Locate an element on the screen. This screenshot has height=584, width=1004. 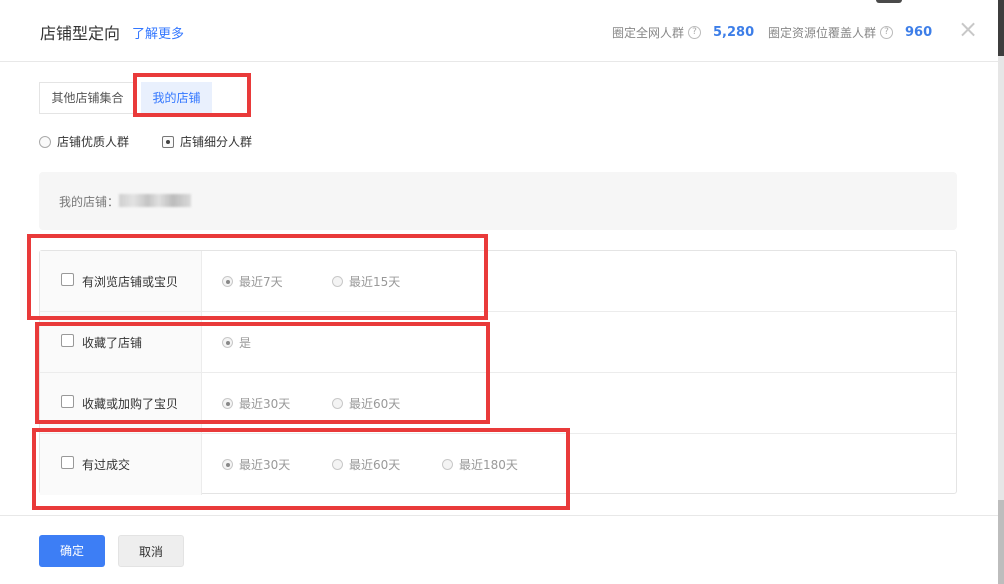
row-label: 有过成交 is located at coordinates (106, 465).